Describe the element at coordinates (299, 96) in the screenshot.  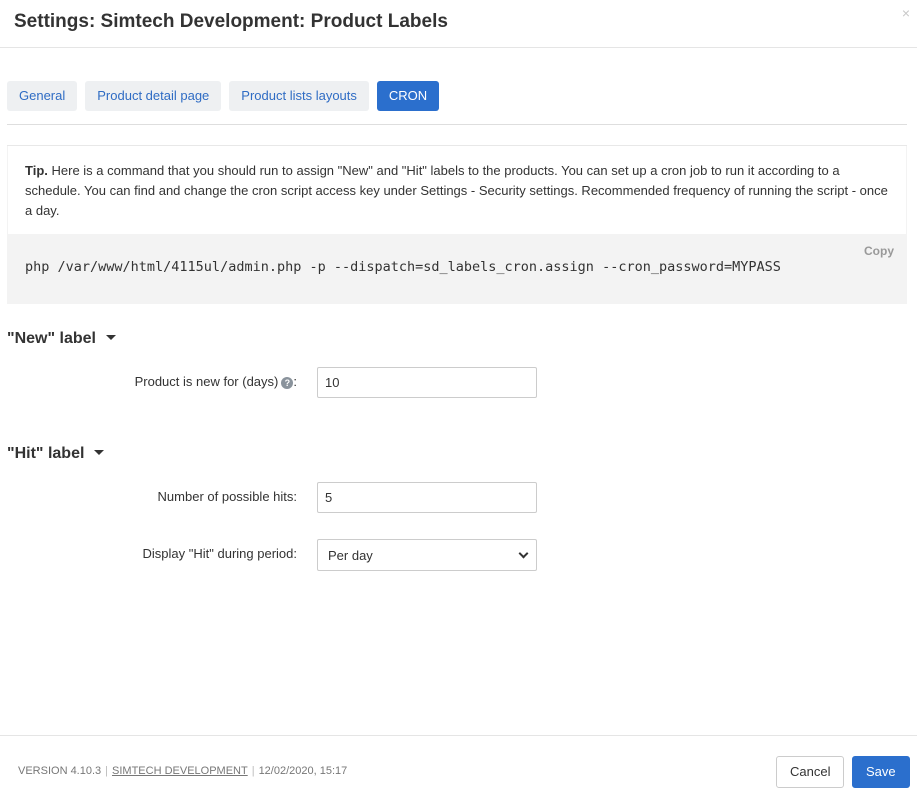
I see `tab-product-lists-layouts: Product lists layouts` at that location.